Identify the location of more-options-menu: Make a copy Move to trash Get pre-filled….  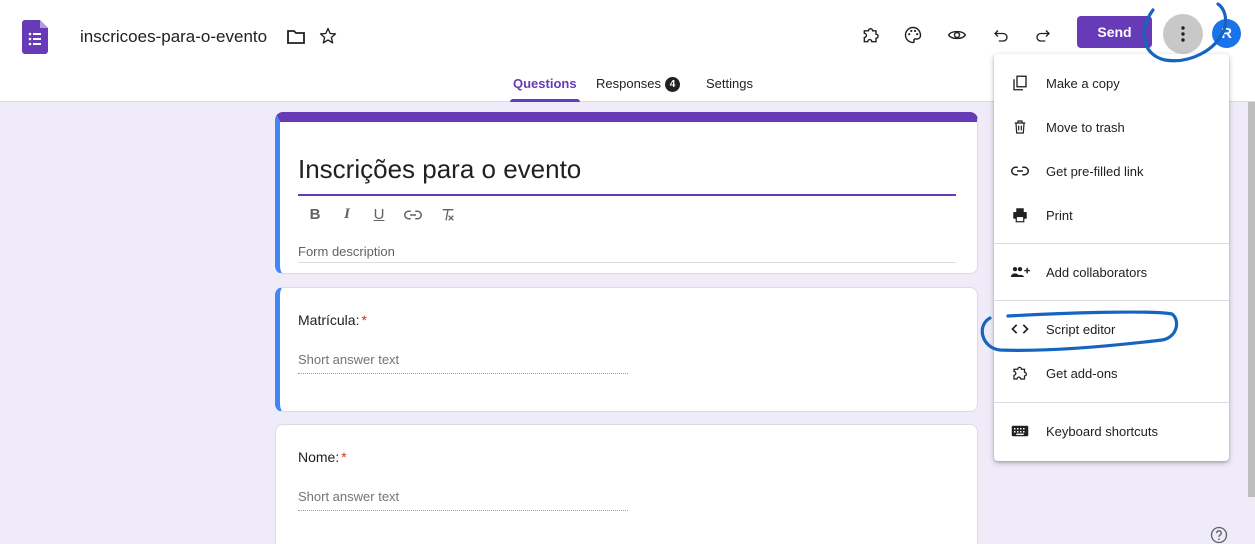
(1111, 257).